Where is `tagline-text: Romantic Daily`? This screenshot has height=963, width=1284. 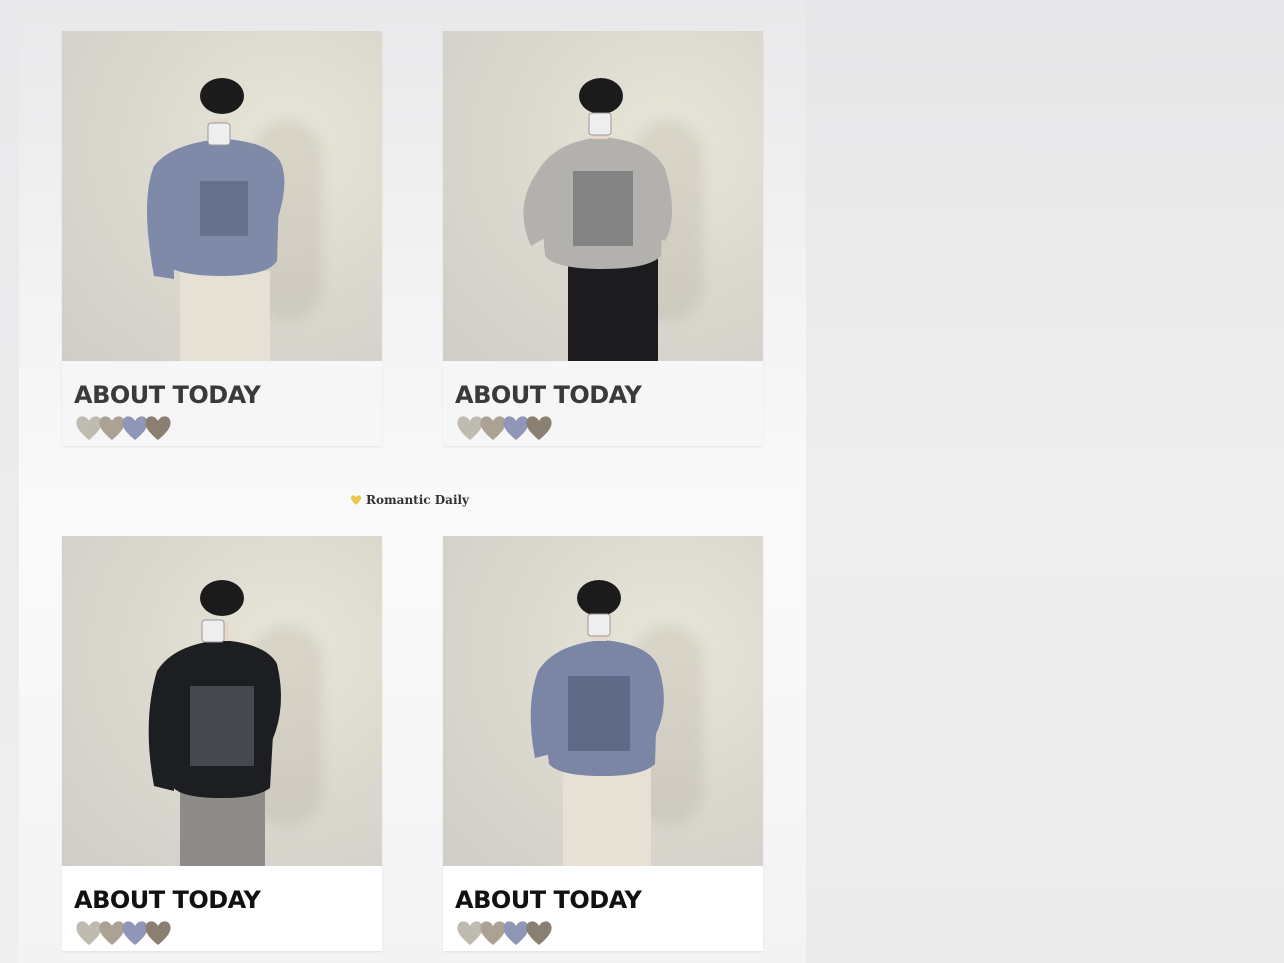
tagline-text: Romantic Daily is located at coordinates (418, 500).